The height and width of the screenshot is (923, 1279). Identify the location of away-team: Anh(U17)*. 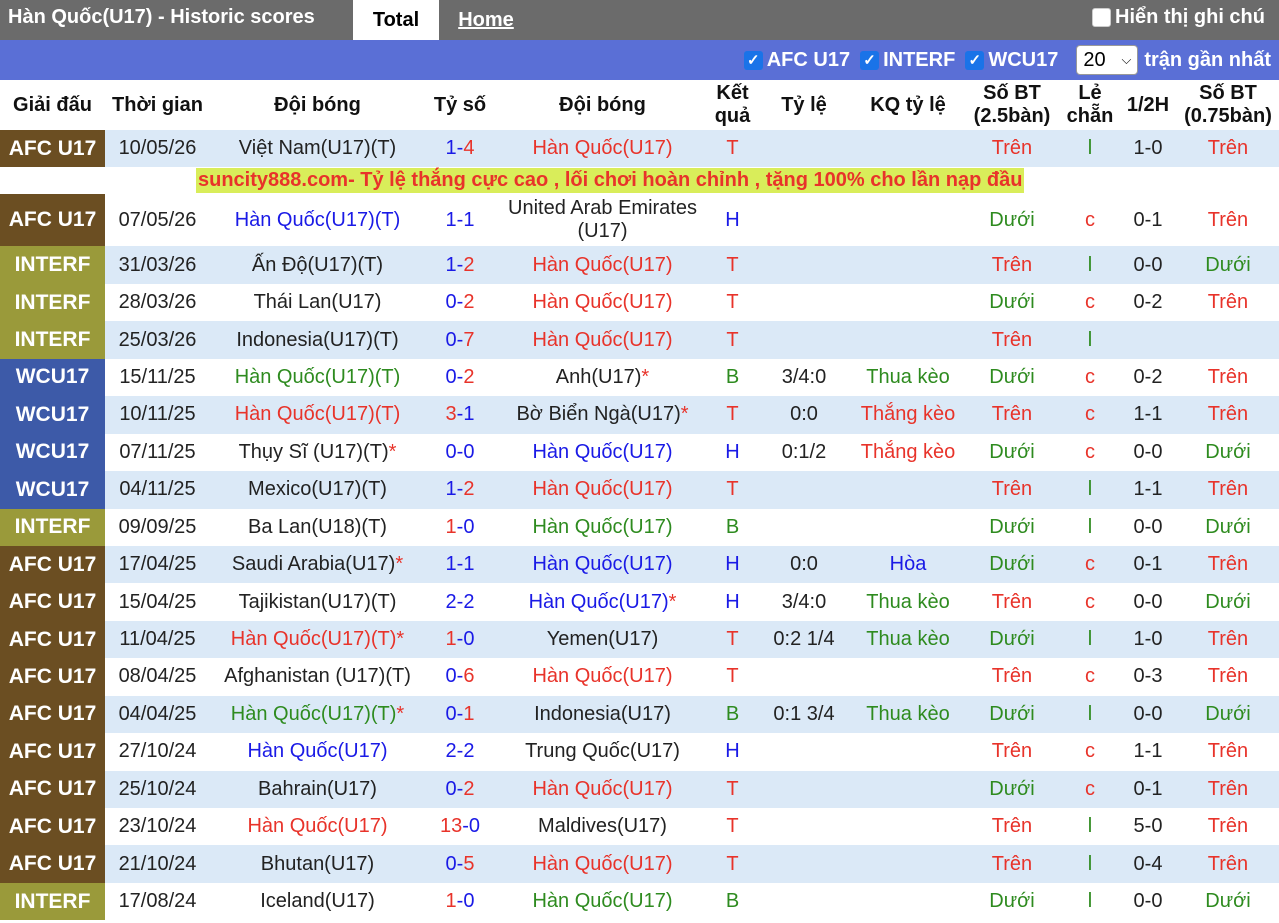
(602, 377).